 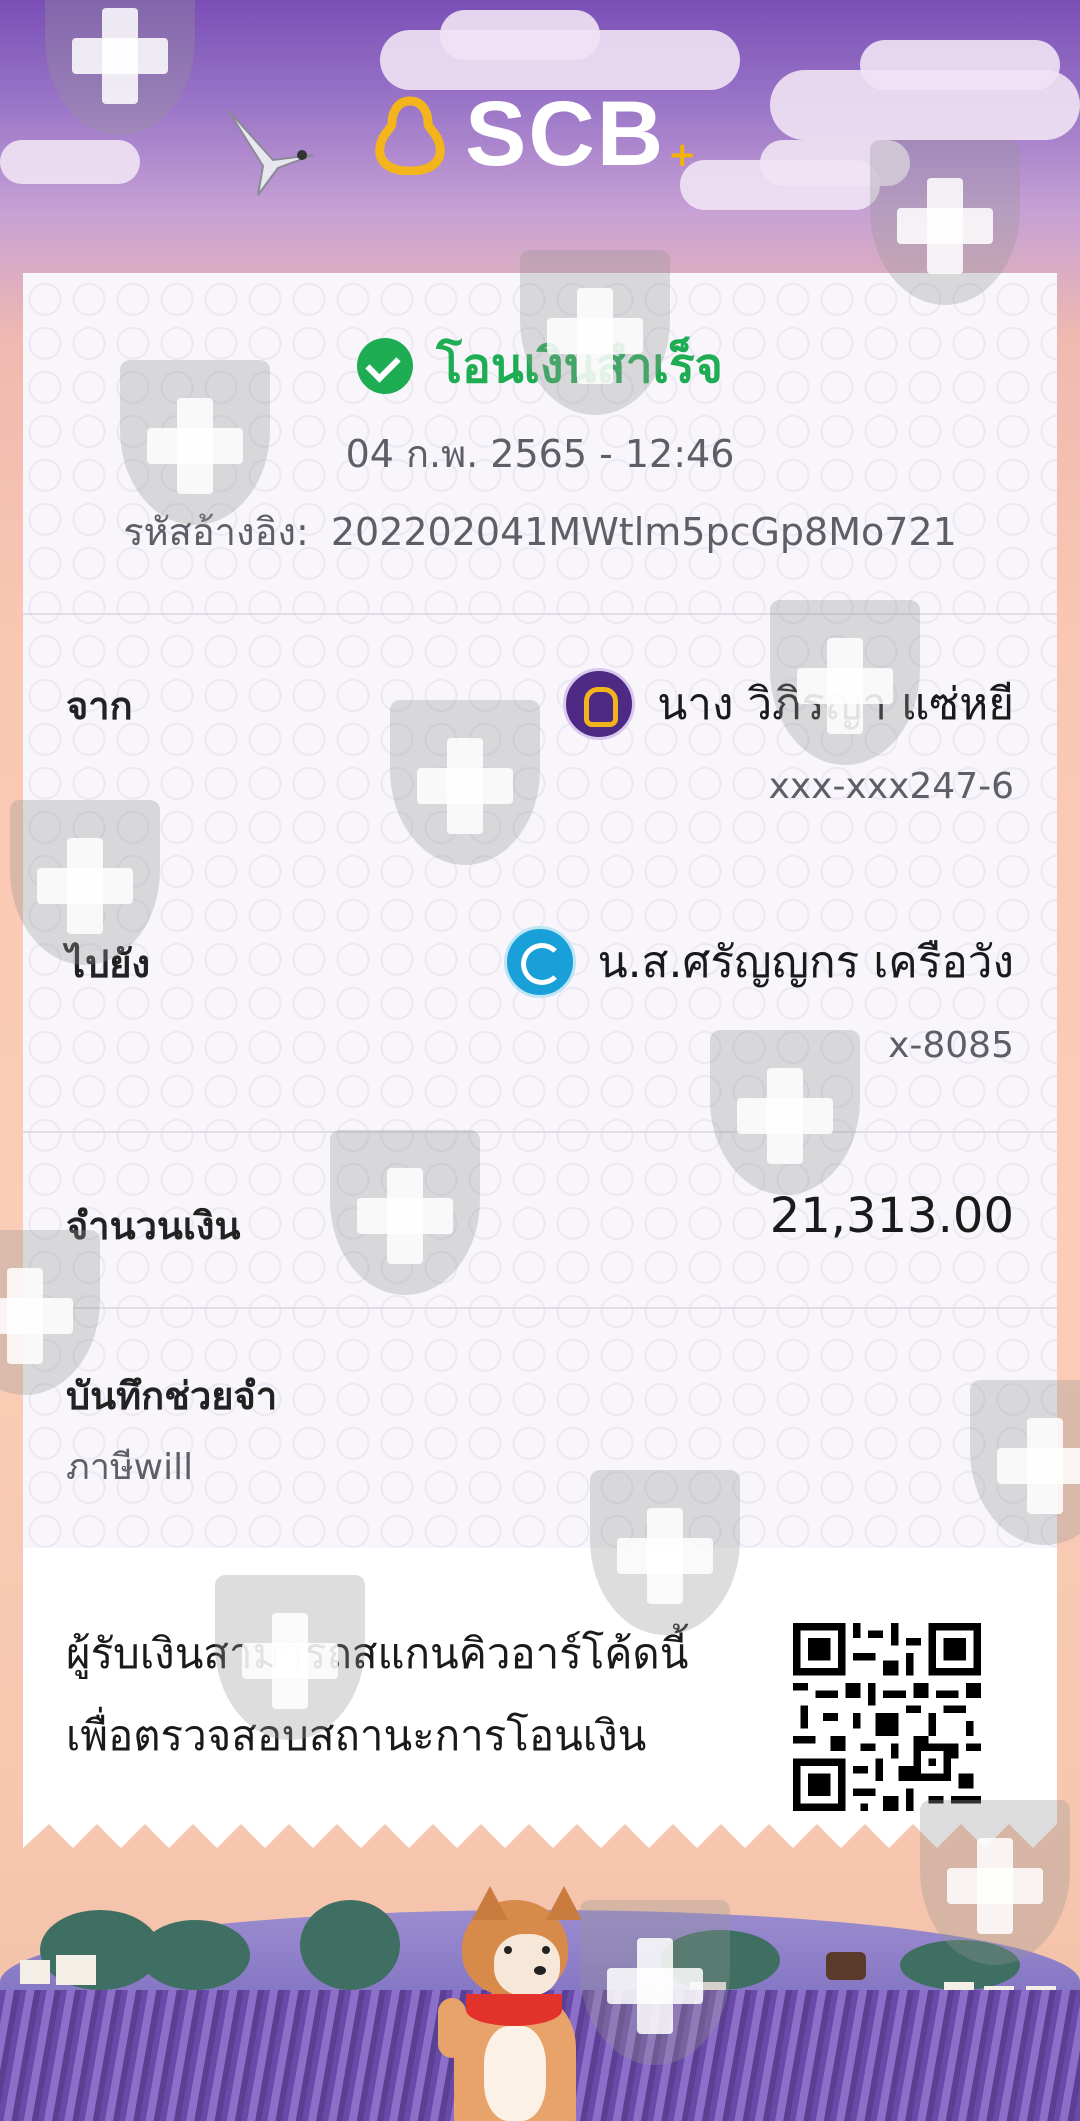 I want to click on memo-value: ภาษีwill, so click(x=130, y=1467).